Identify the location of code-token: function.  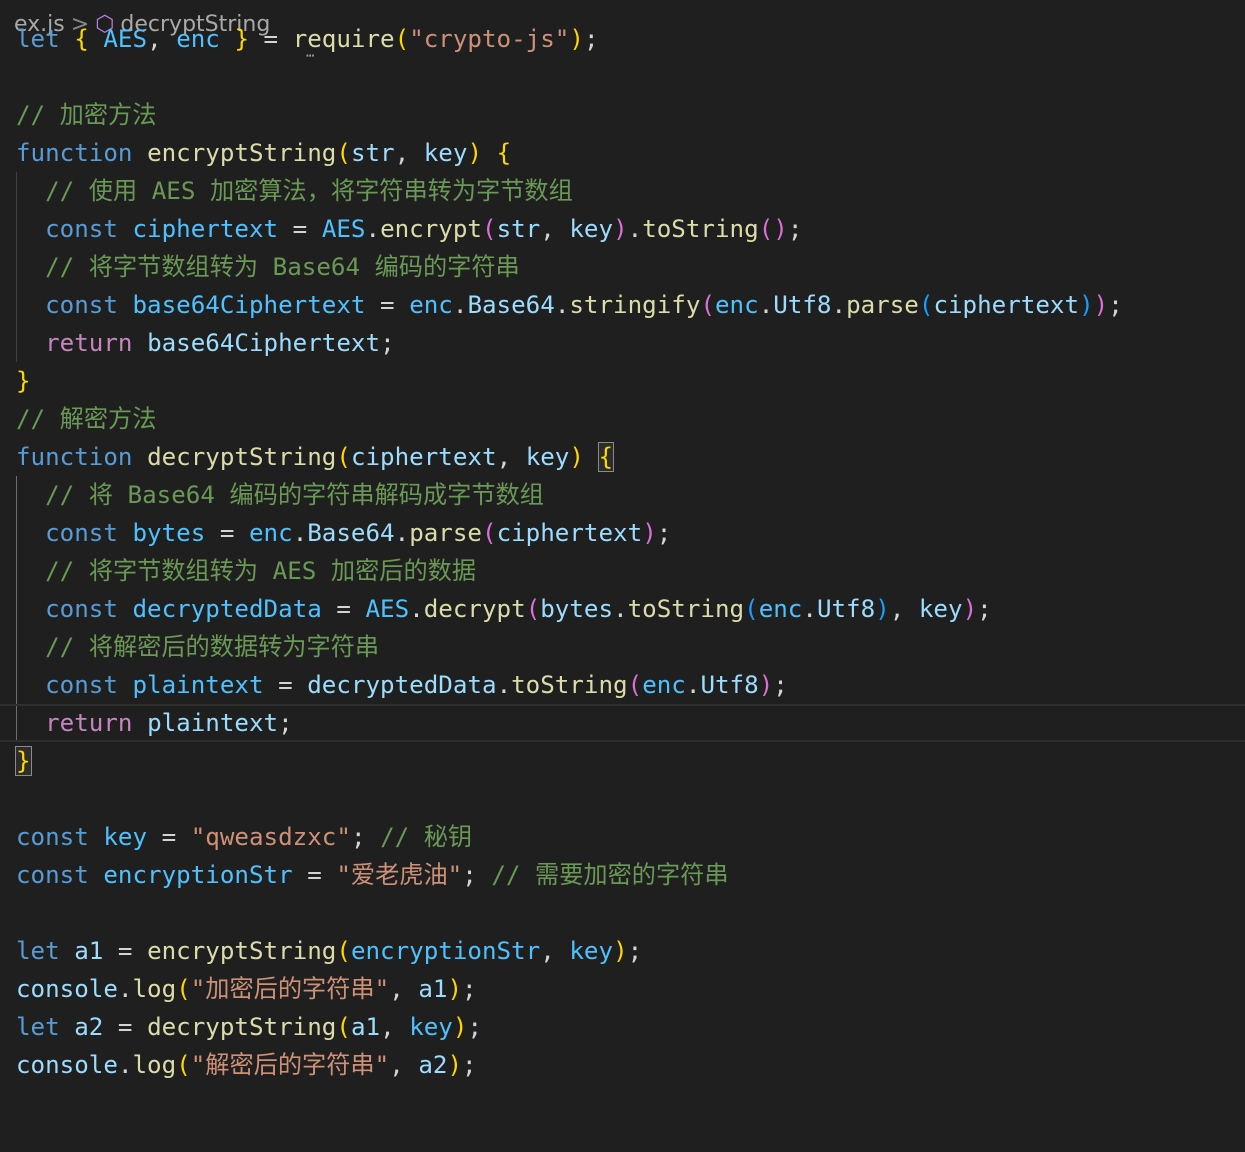
(74, 457).